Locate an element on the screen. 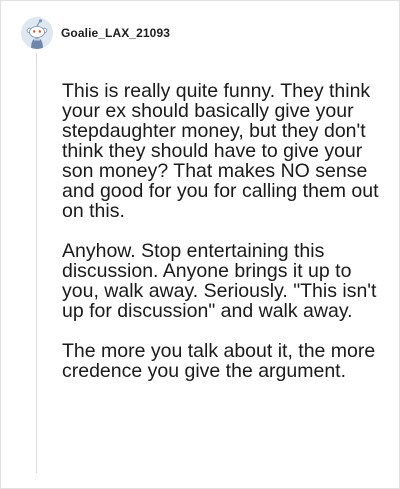  reddit-snoo-avatar-icon is located at coordinates (37, 33).